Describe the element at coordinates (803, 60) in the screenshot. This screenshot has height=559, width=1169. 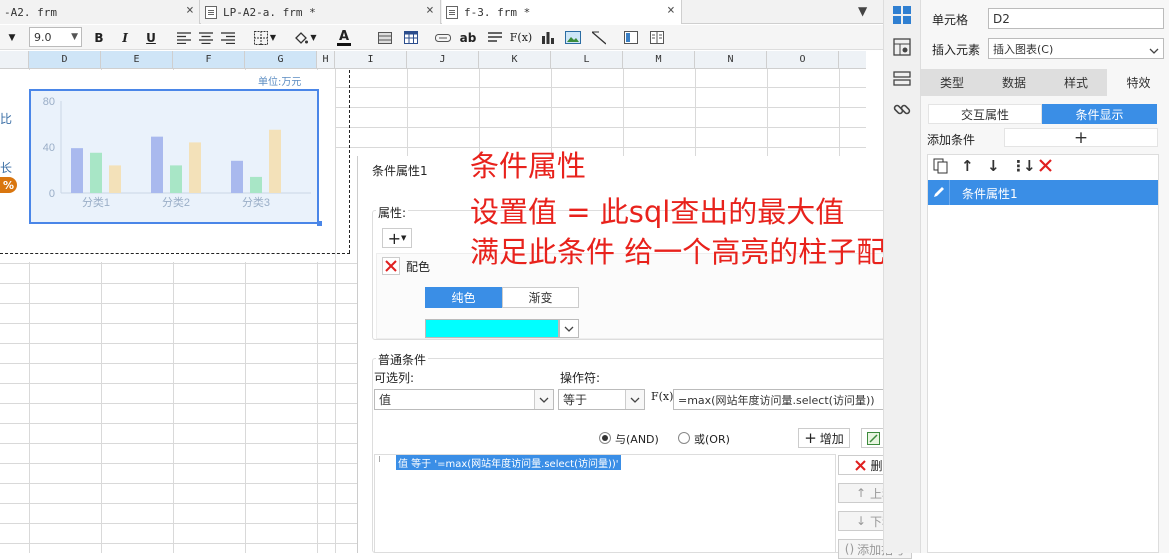
I see `column-header-o: O` at that location.